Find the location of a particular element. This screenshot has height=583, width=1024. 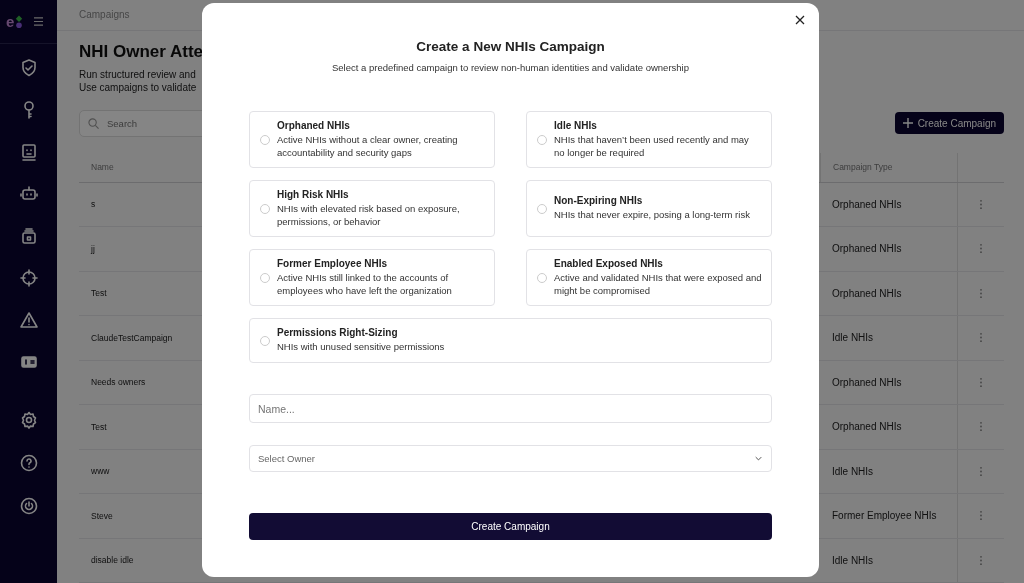

option-title: Former Employee NHIs is located at coordinates (332, 263).